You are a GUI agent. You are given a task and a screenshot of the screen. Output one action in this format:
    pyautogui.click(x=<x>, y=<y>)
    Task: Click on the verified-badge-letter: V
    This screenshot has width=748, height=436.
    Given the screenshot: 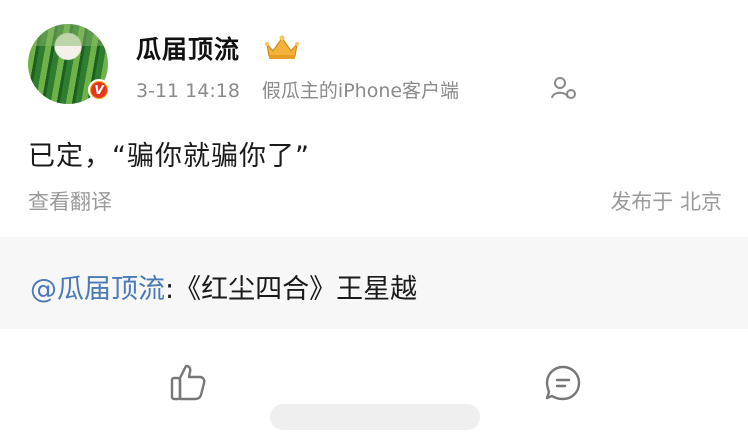 What is the action you would take?
    pyautogui.click(x=99, y=90)
    